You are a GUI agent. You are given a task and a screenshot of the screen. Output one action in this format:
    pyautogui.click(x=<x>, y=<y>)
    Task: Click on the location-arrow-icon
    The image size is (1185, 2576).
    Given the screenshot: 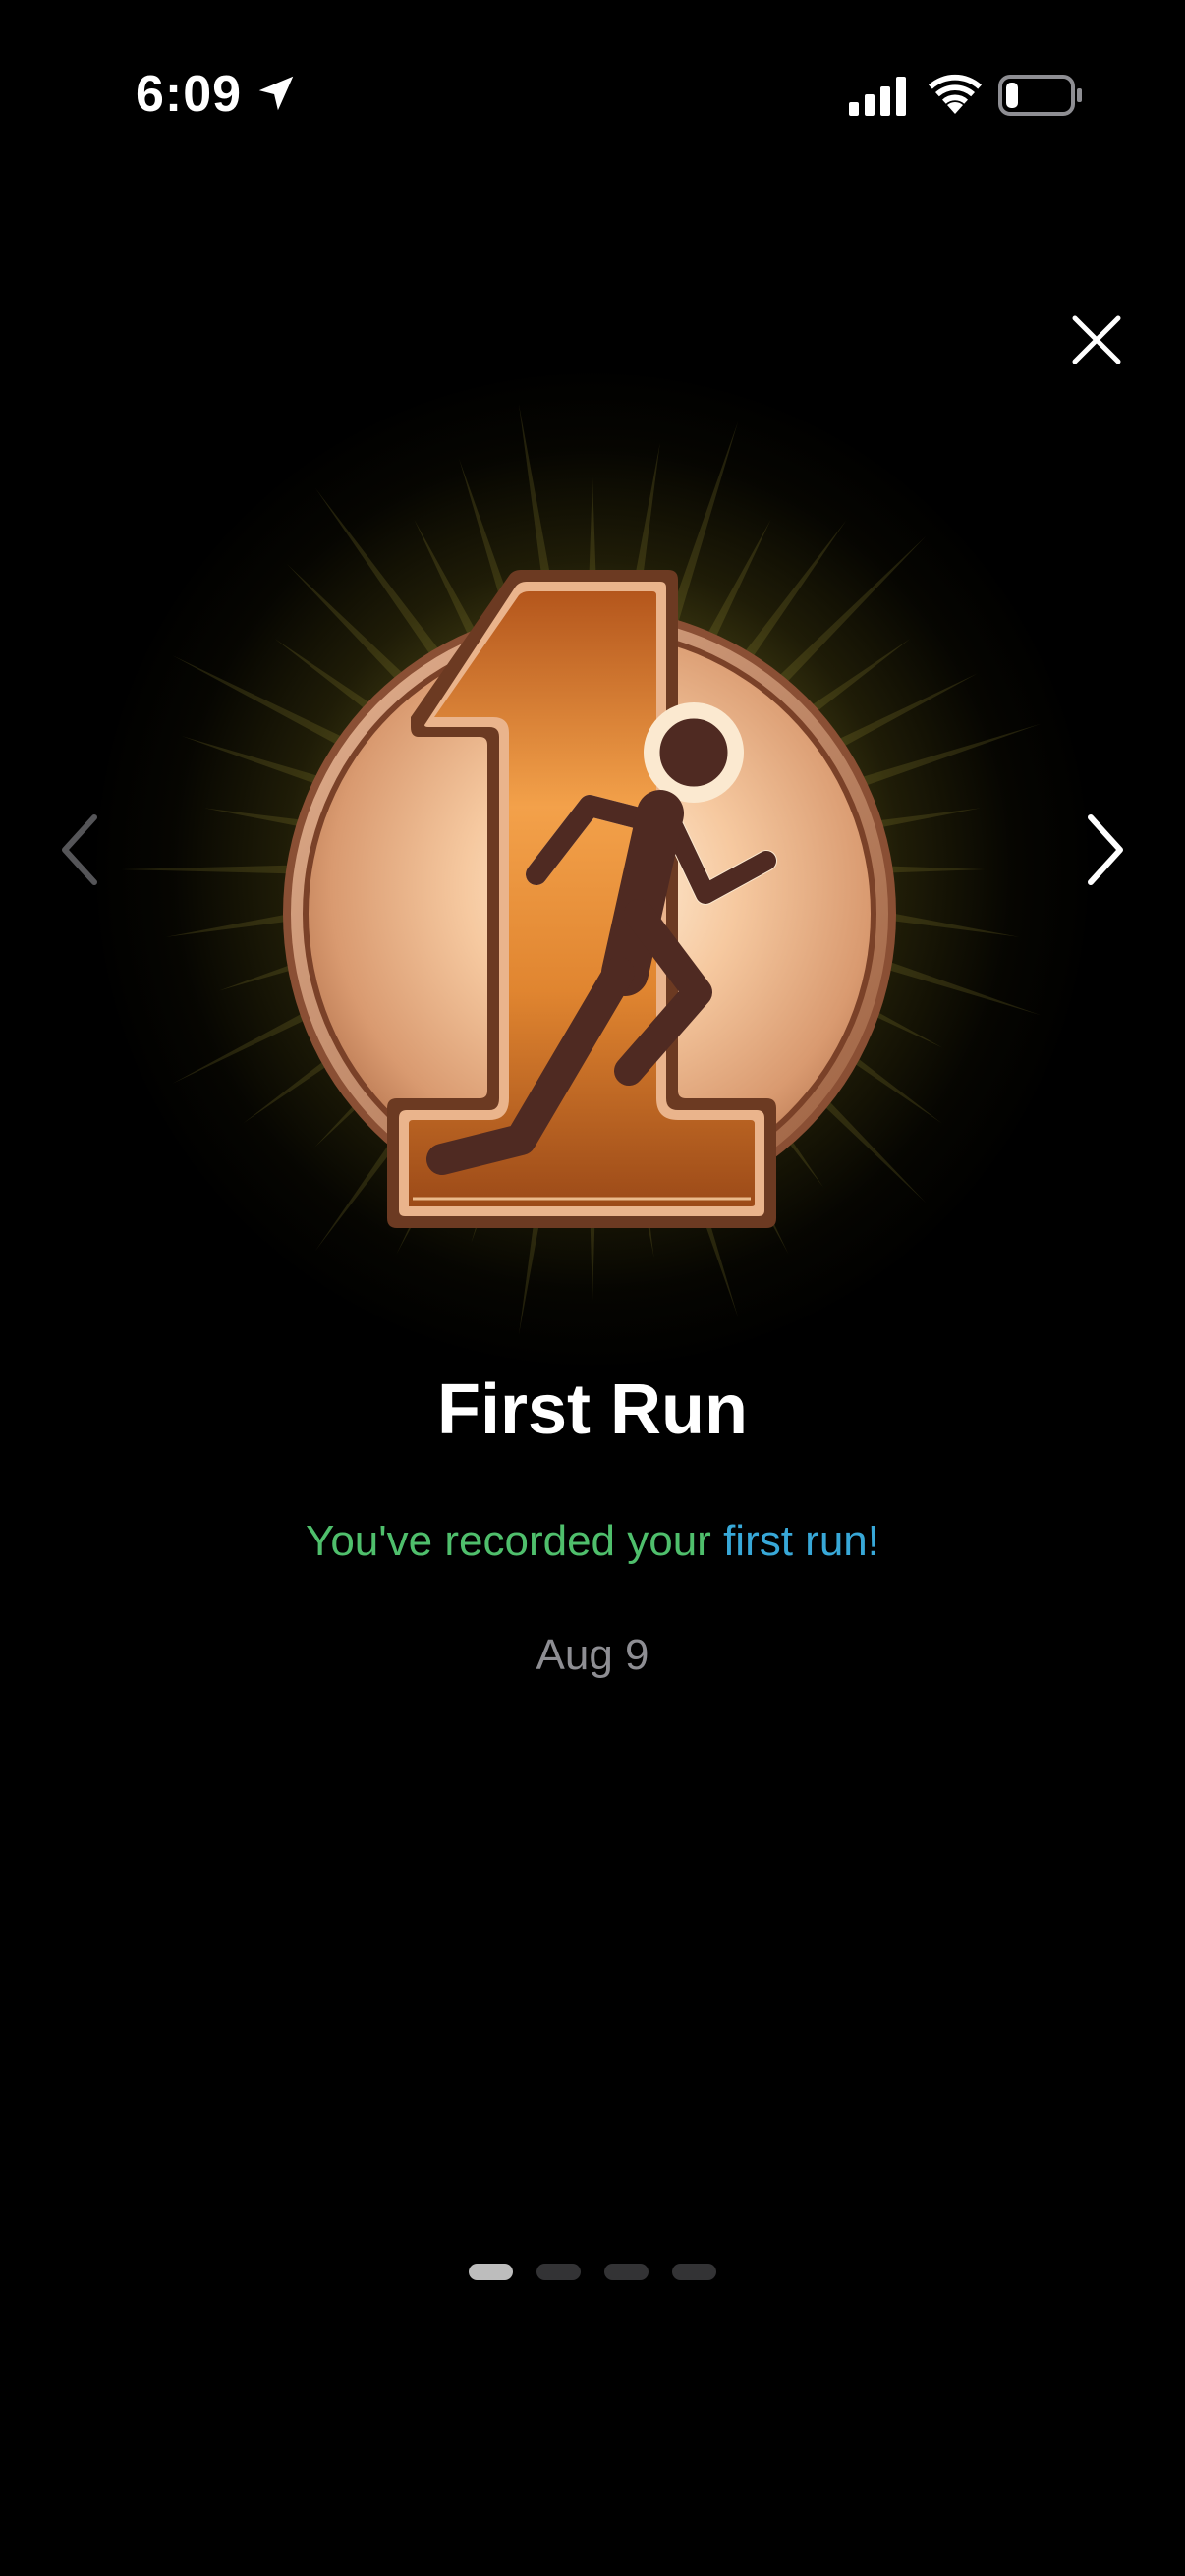 What is the action you would take?
    pyautogui.click(x=276, y=93)
    